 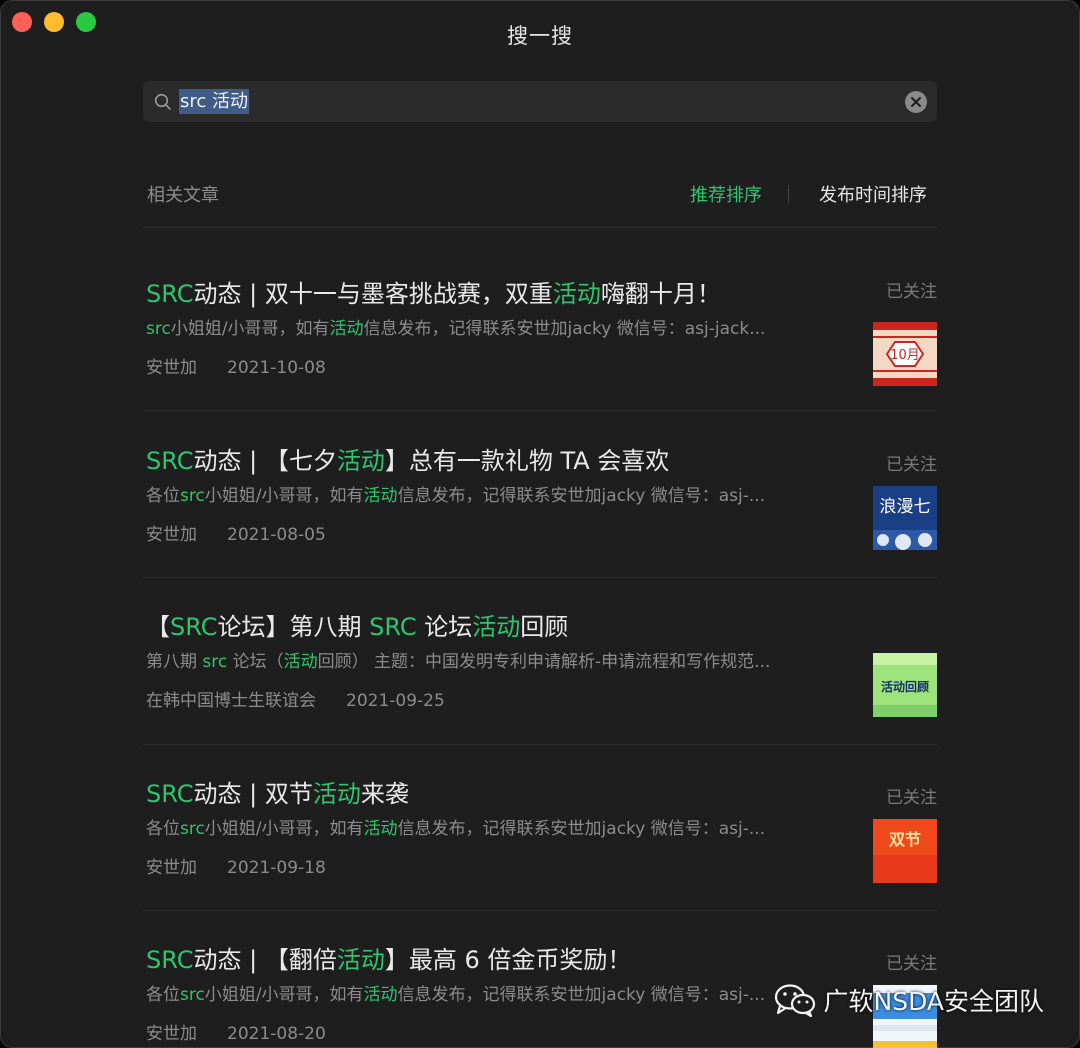 I want to click on article-meta: 安世加 2021-08-20, so click(x=236, y=1034).